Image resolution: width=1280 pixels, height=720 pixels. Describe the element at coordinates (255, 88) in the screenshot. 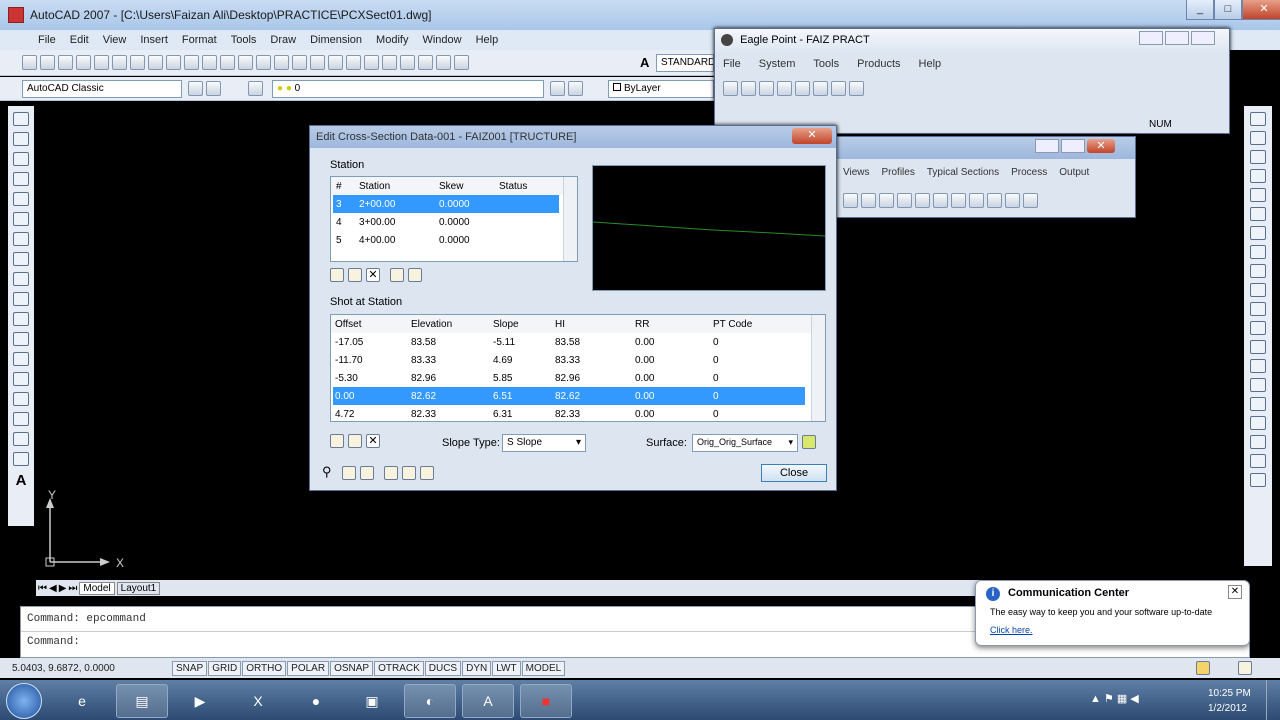

I see `layer-manager-icon` at that location.